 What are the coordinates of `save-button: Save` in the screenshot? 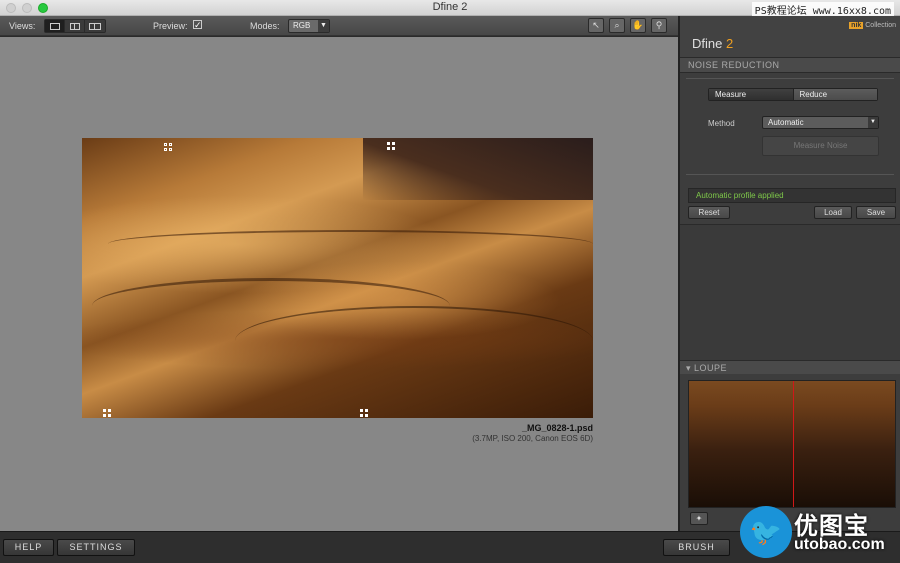 It's located at (876, 212).